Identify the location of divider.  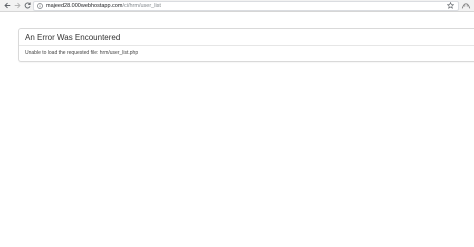
(246, 45).